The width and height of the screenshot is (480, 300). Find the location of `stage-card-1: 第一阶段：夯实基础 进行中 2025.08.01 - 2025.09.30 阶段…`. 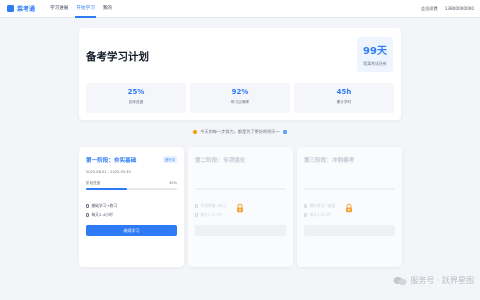

stage-card-1: 第一阶段：夯实基础 进行中 2025.08.01 - 2025.09.30 阶段… is located at coordinates (131, 207).